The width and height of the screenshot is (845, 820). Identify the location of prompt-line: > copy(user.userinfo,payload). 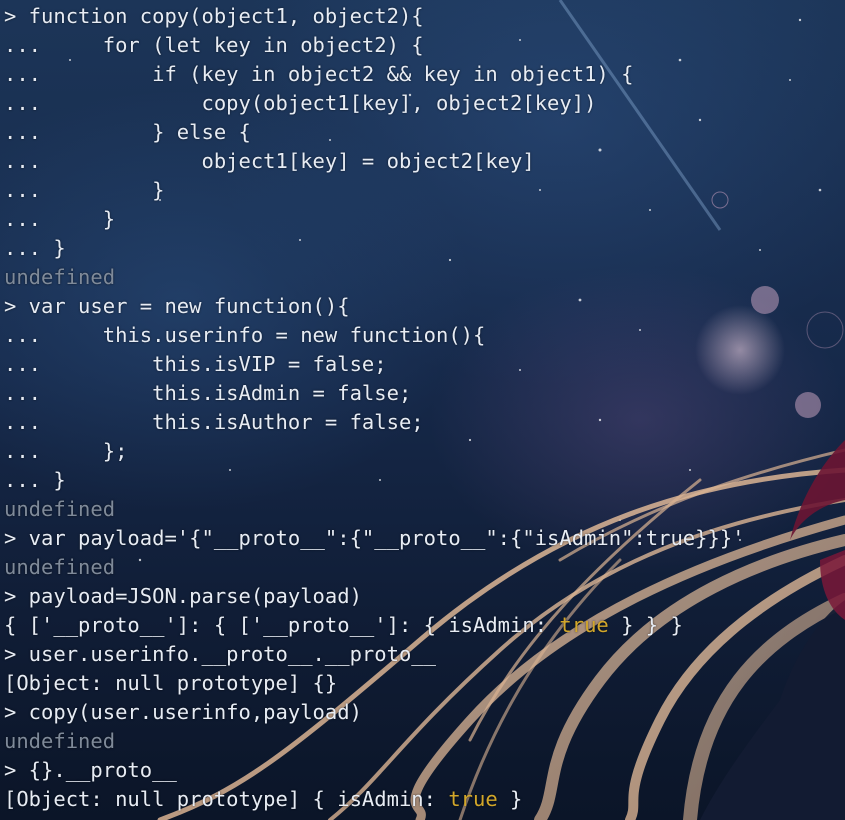
(183, 712).